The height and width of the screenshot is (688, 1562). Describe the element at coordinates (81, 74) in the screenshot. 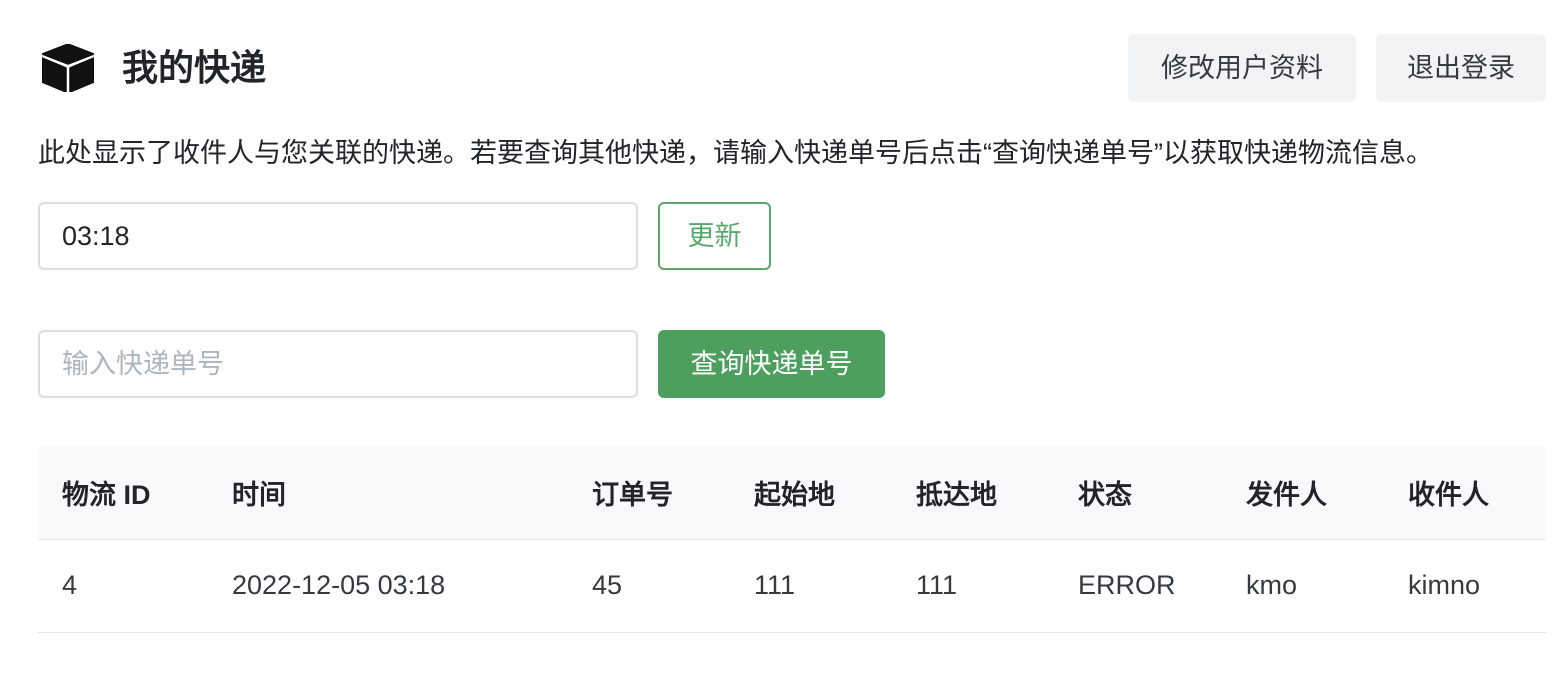

I see `box-right-face` at that location.